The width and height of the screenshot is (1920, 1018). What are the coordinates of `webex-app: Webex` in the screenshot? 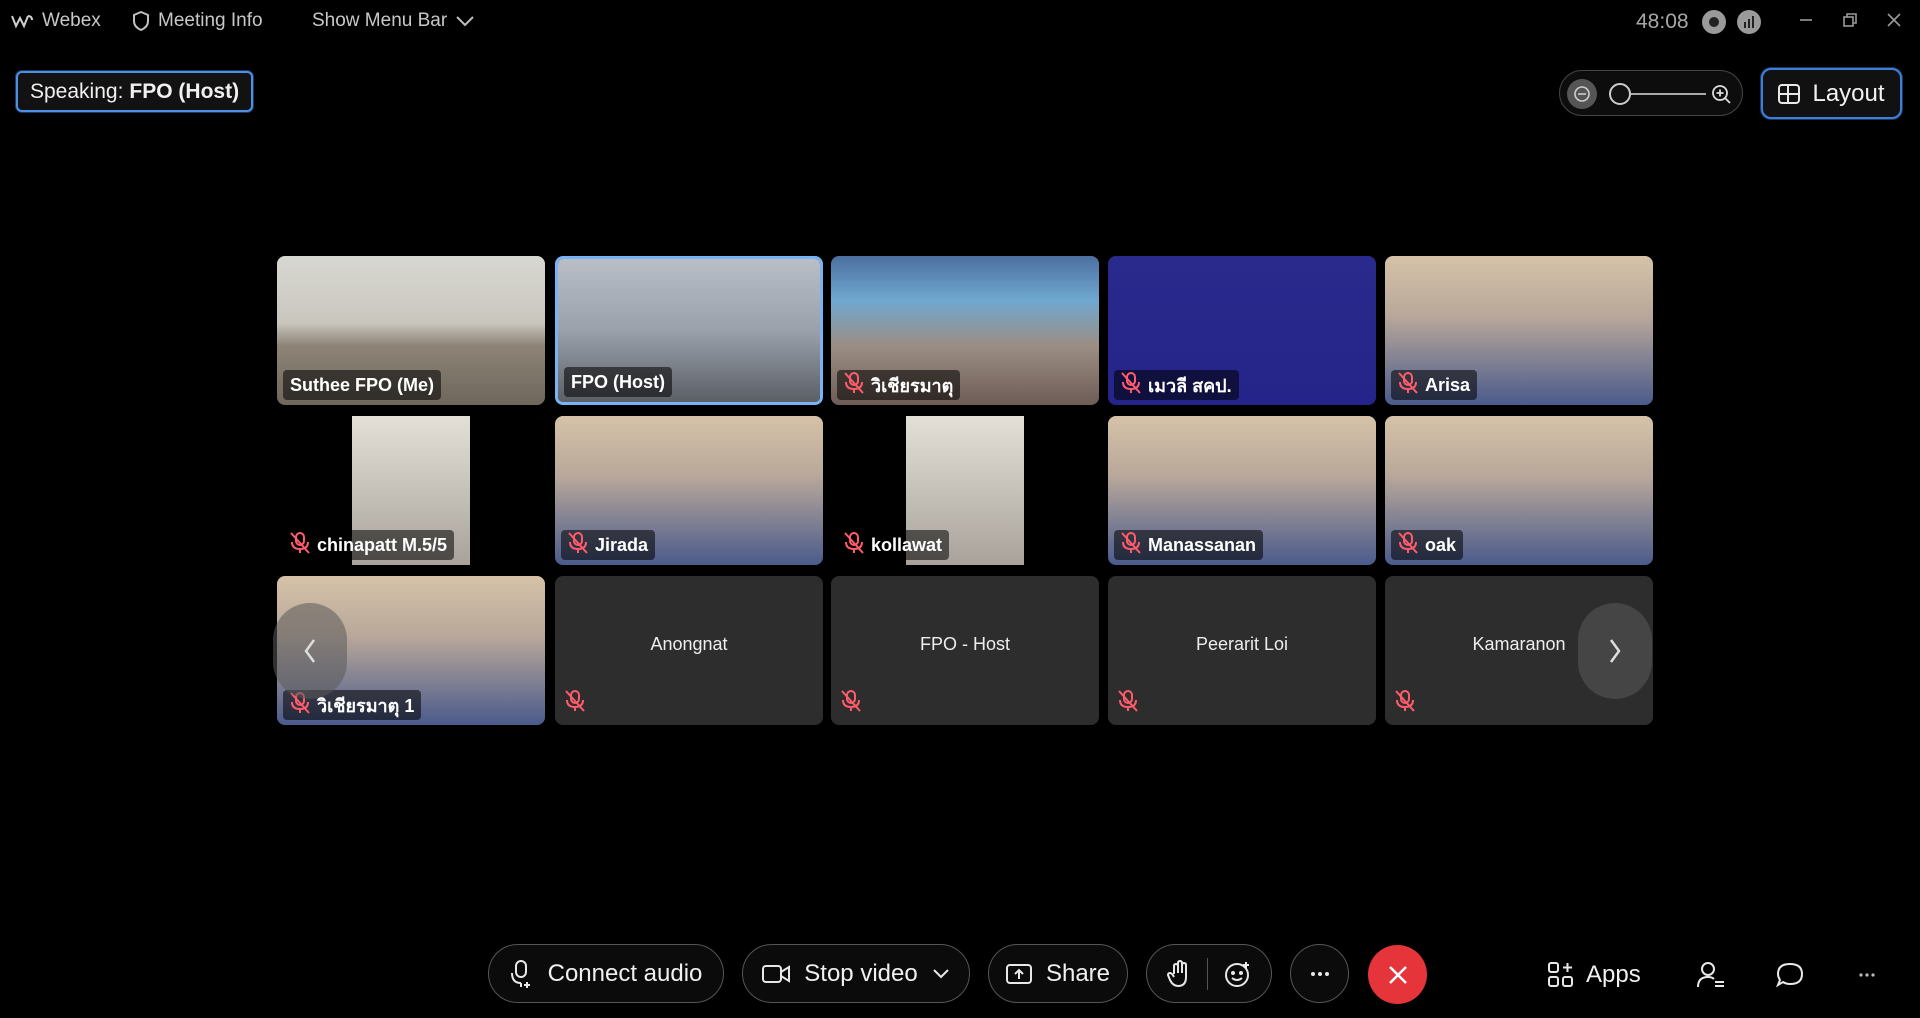 It's located at (55, 21).